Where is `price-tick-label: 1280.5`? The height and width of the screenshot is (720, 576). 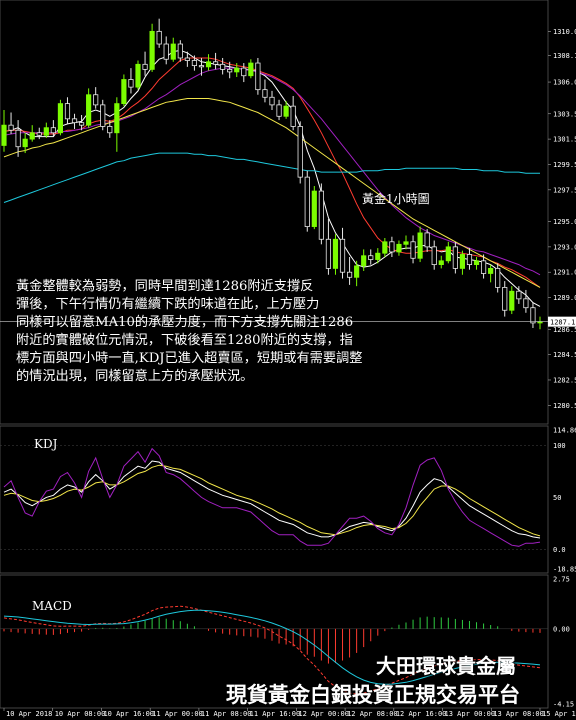
price-tick-label: 1280.5 is located at coordinates (564, 406).